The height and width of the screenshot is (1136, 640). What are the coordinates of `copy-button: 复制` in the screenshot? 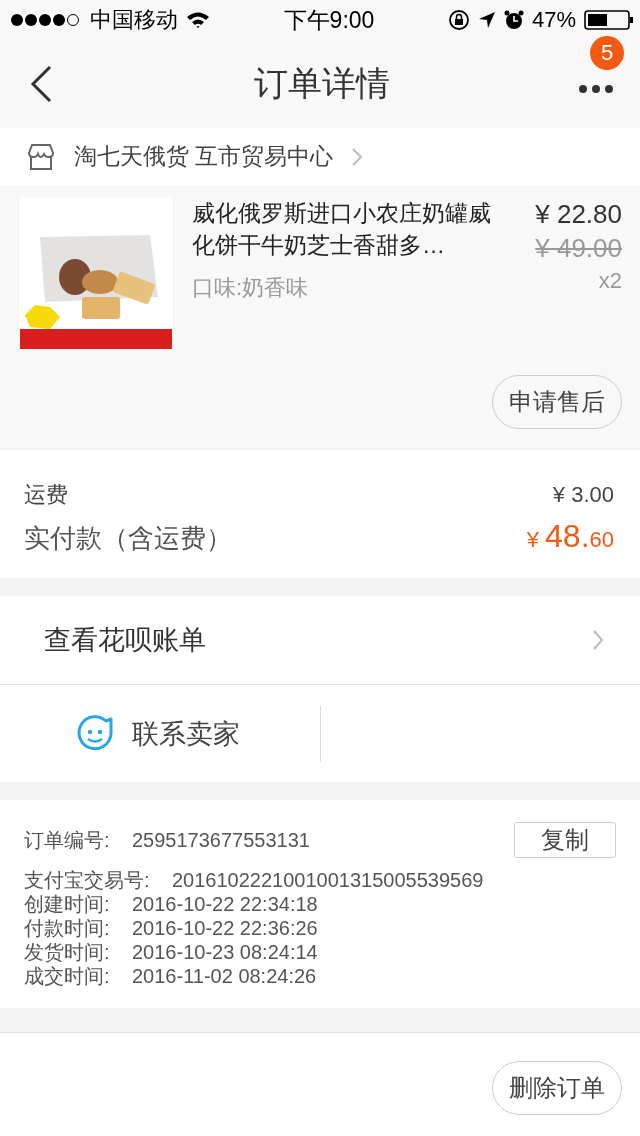 It's located at (565, 840).